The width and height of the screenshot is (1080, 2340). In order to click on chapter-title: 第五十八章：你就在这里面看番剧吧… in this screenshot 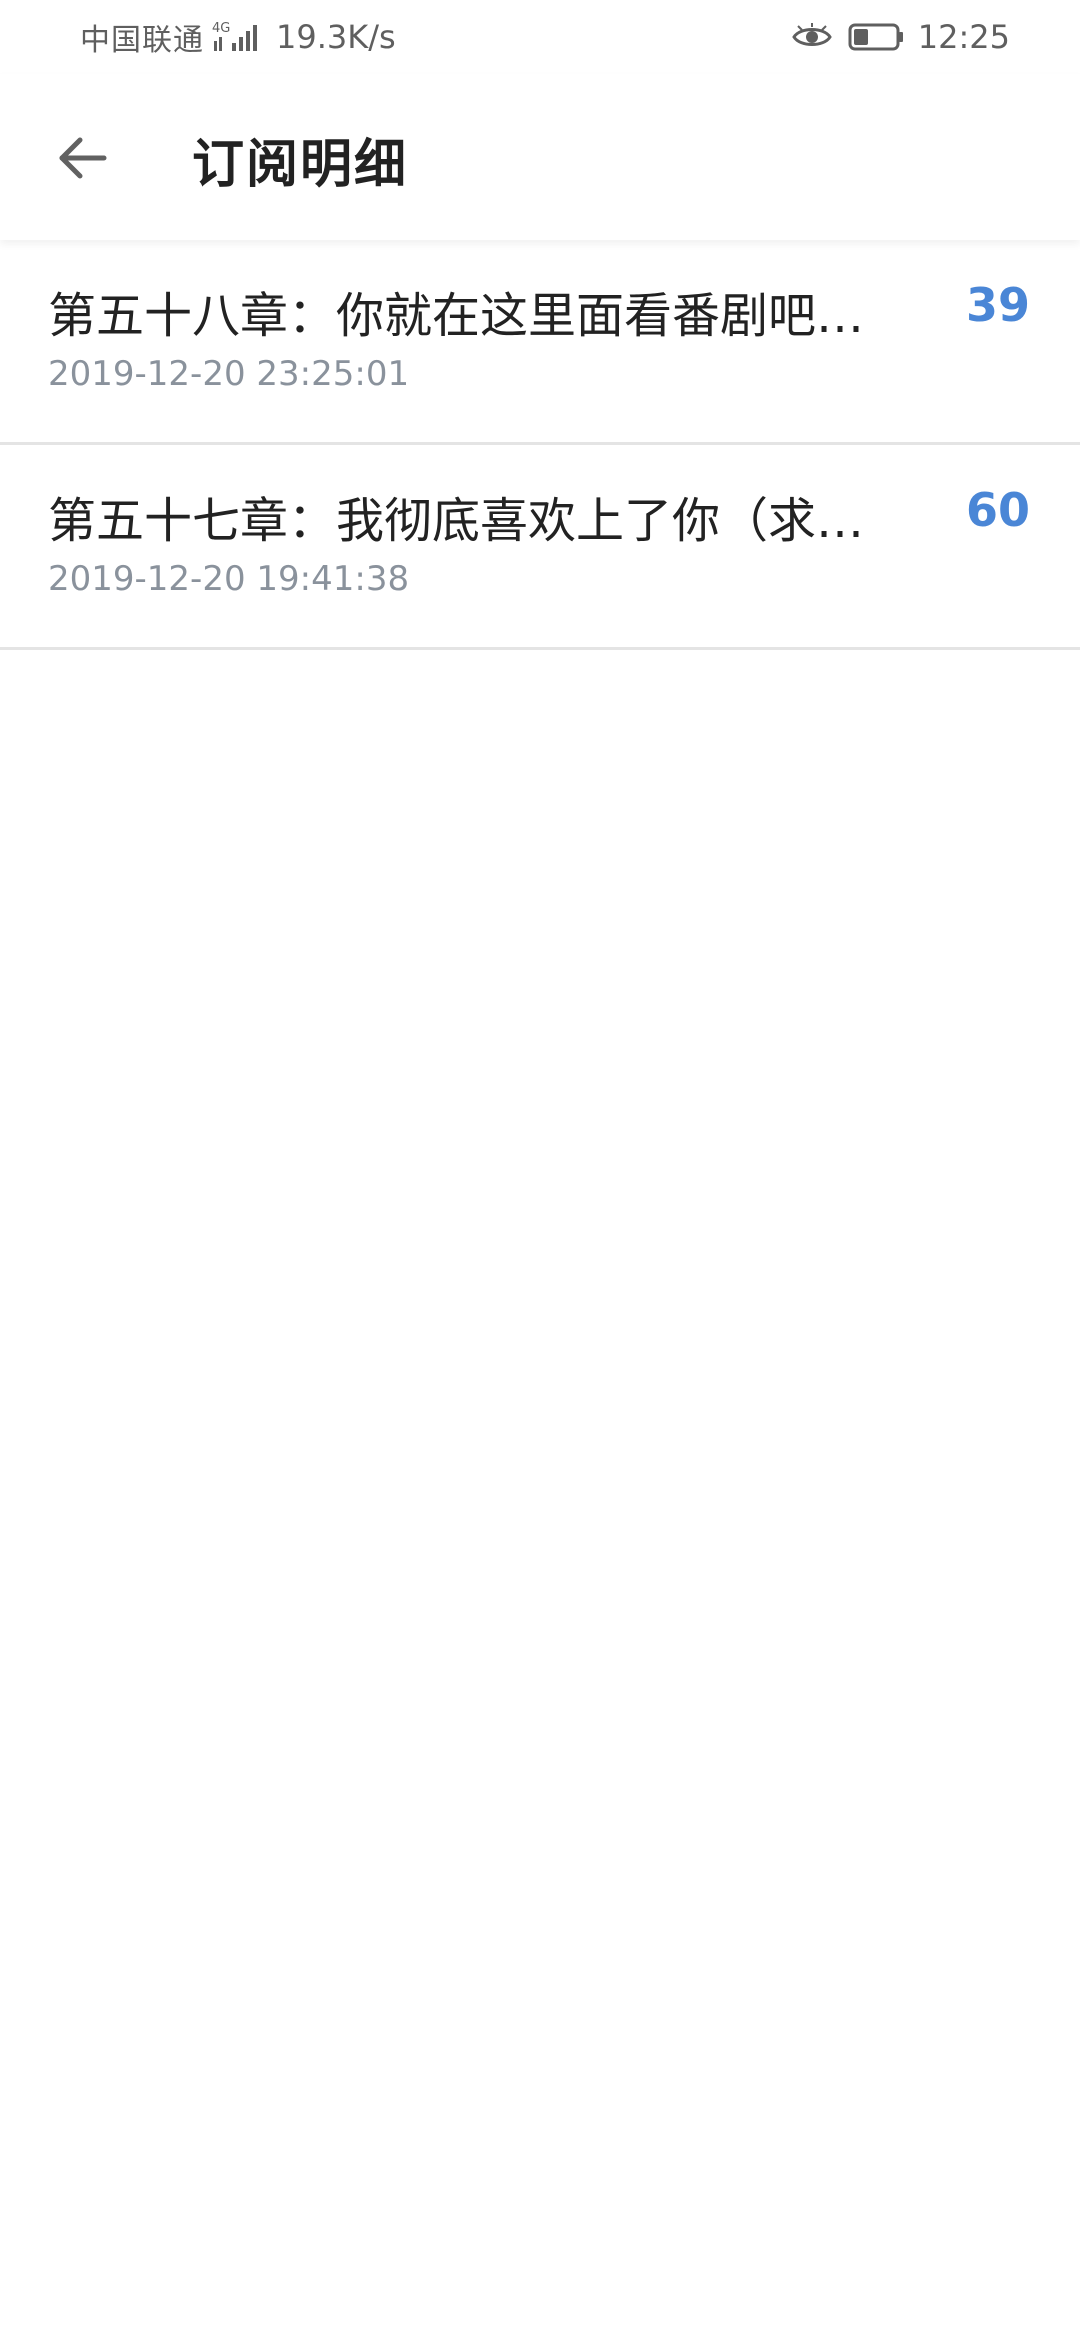, I will do `click(456, 316)`.